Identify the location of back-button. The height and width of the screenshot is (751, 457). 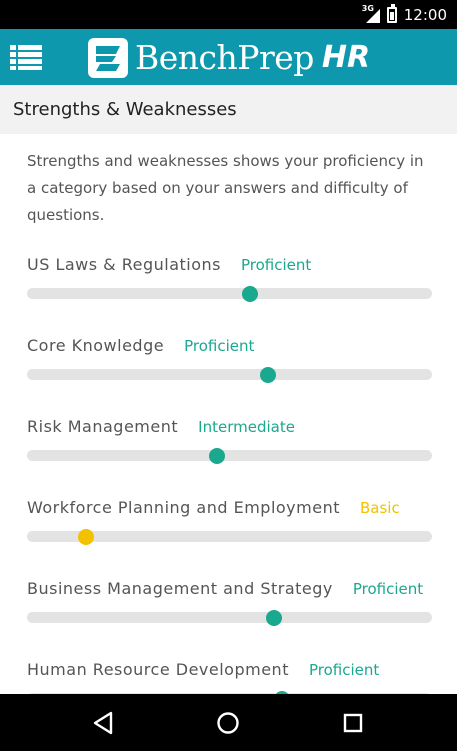
(104, 723).